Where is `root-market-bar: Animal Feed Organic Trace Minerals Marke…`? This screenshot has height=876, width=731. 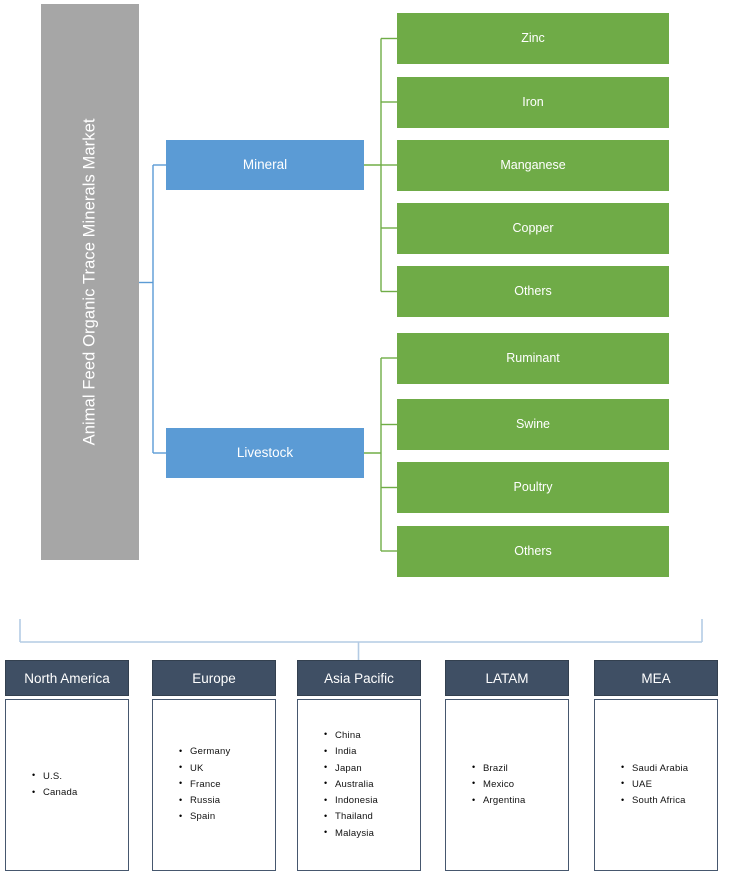 root-market-bar: Animal Feed Organic Trace Minerals Marke… is located at coordinates (90, 282).